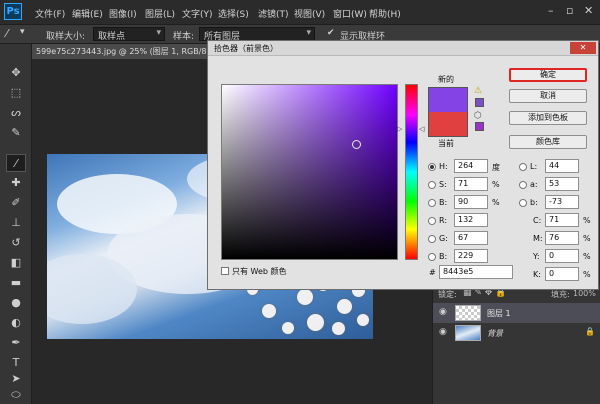 Image resolution: width=600 pixels, height=404 pixels. Describe the element at coordinates (356, 144) in the screenshot. I see `color-sample-marker` at that location.